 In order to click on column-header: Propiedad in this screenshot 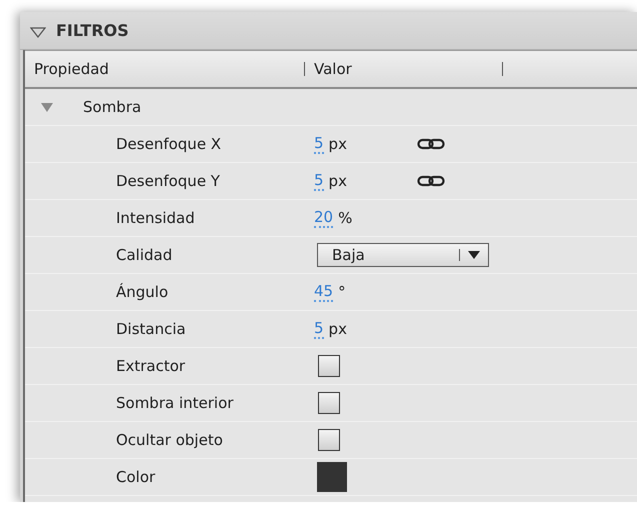, I will do `click(165, 69)`.